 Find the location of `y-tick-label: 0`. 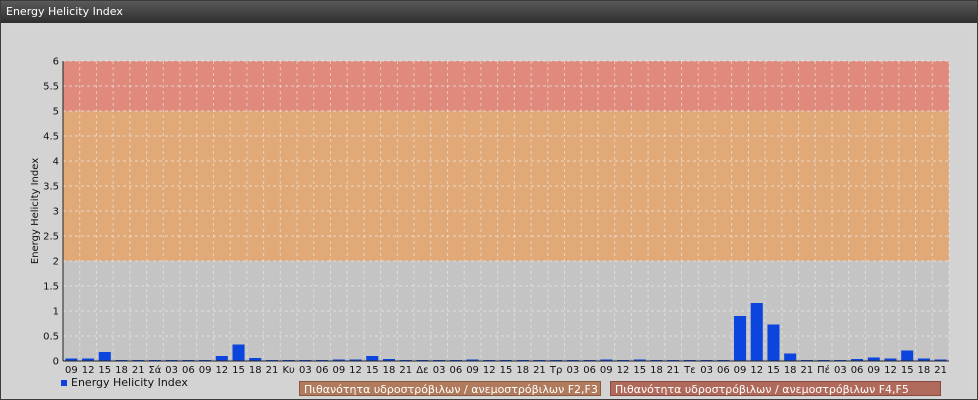

y-tick-label: 0 is located at coordinates (56, 362).